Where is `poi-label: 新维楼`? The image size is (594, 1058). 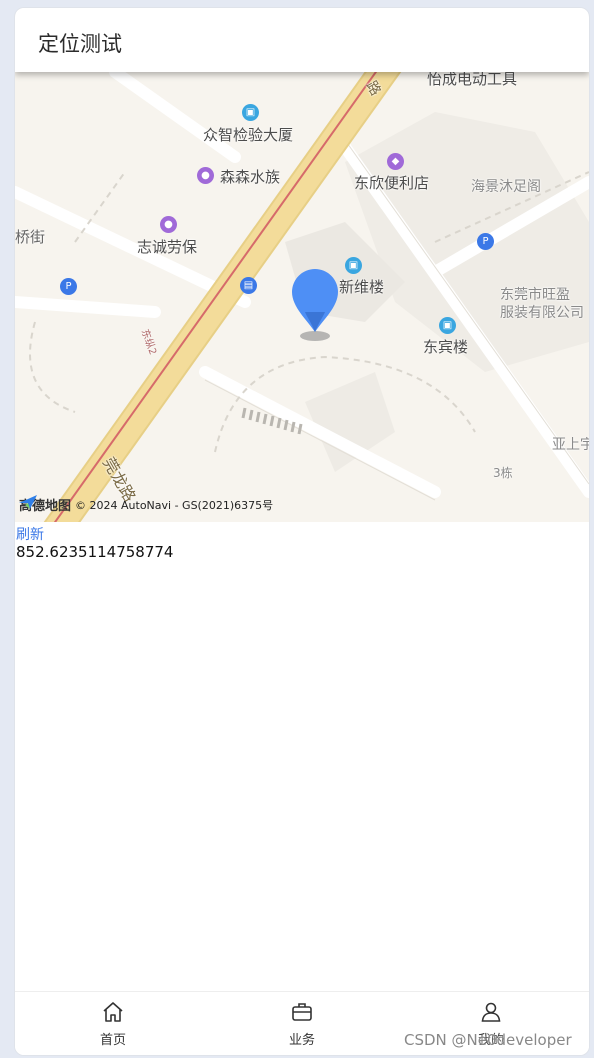 poi-label: 新维楼 is located at coordinates (362, 287).